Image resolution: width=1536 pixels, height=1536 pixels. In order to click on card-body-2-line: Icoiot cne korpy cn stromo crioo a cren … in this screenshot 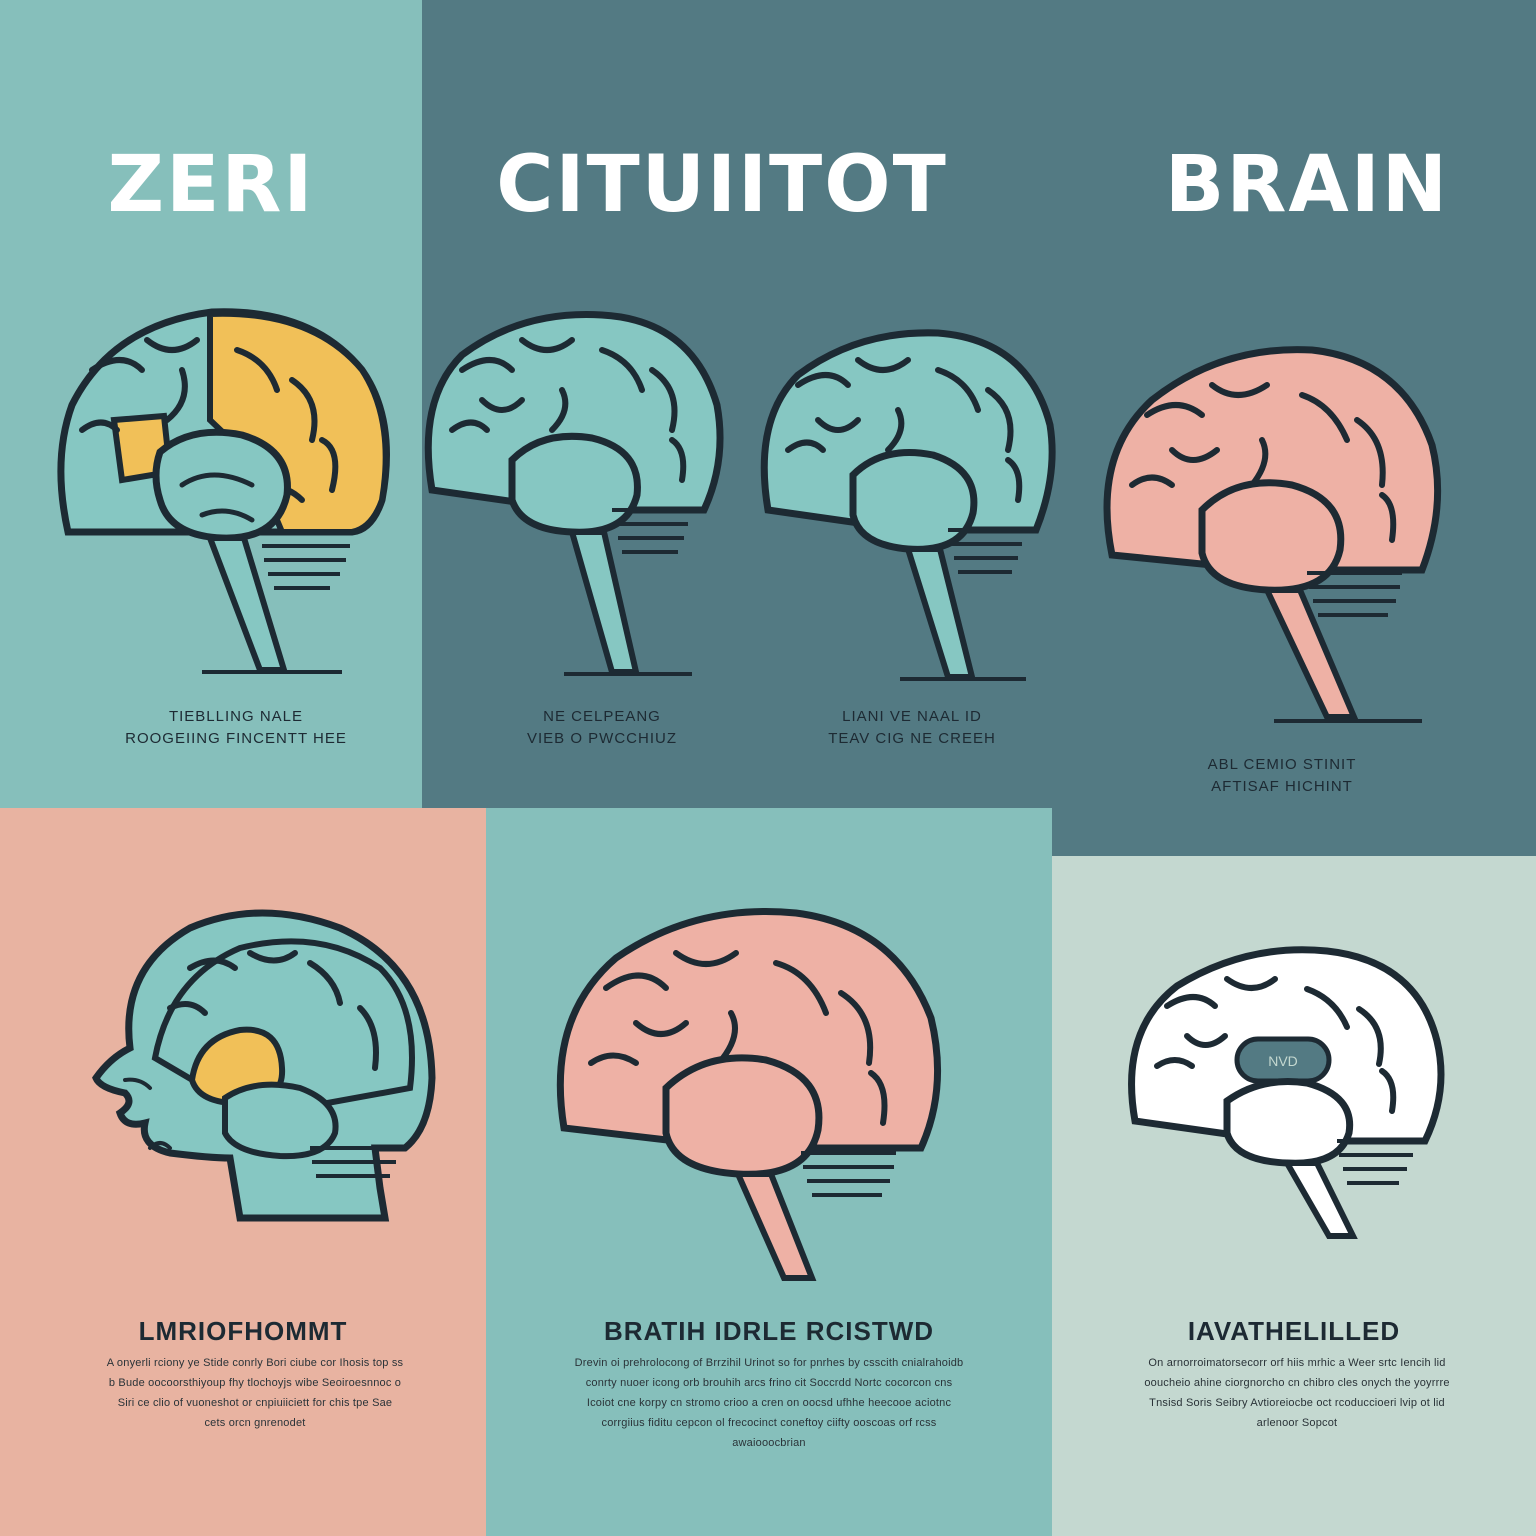, I will do `click(769, 1403)`.